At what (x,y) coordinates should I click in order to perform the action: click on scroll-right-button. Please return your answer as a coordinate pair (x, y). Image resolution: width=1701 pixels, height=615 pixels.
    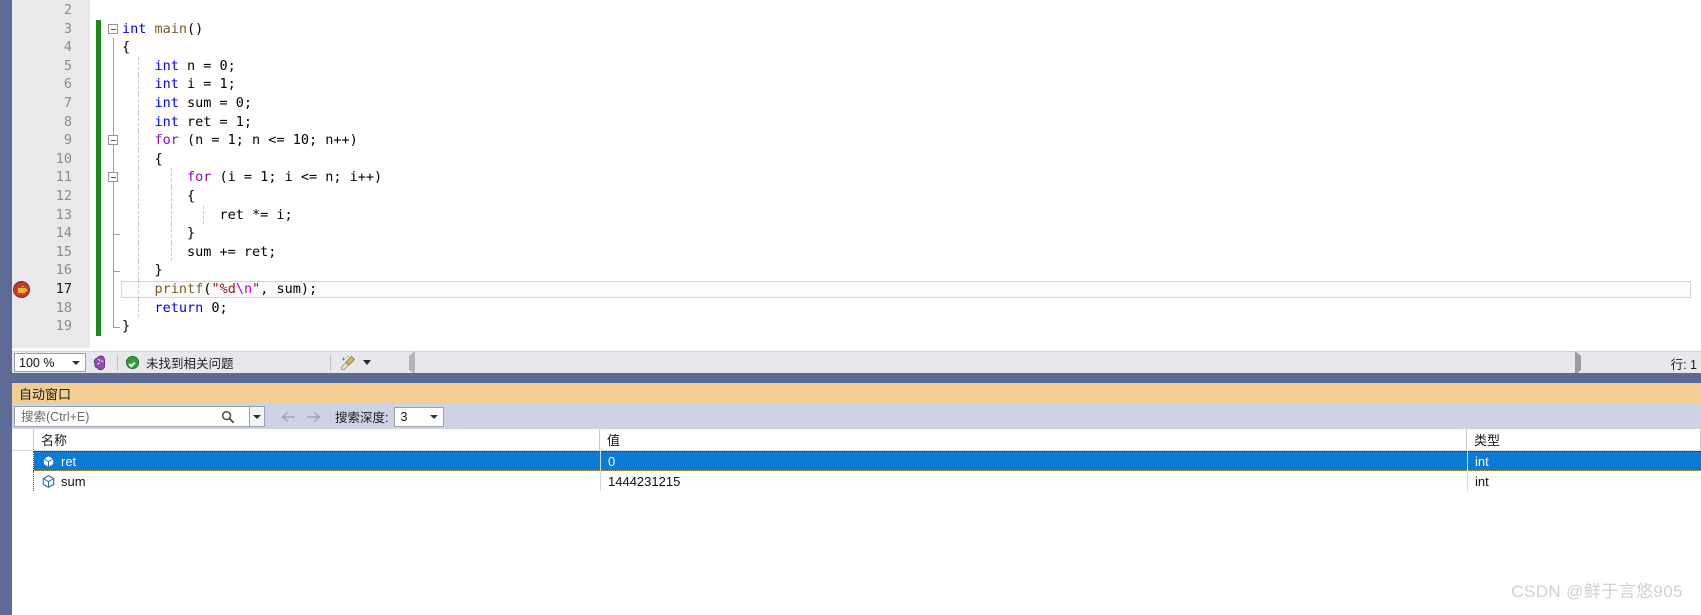
    Looking at the image, I should click on (1577, 363).